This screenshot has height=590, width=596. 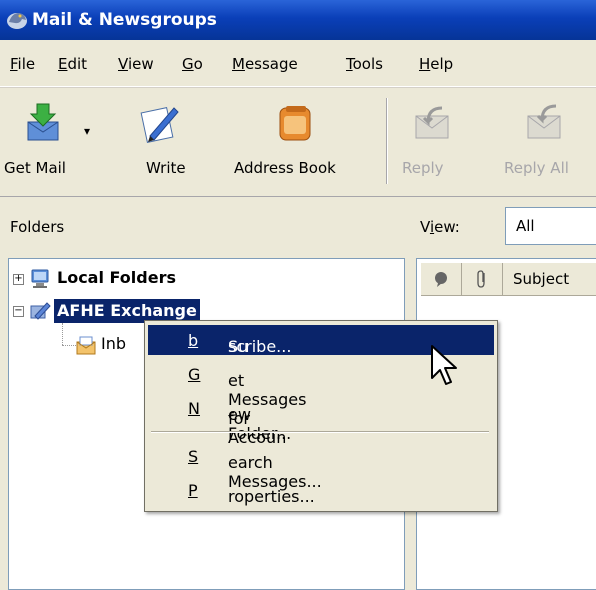 What do you see at coordinates (37, 227) in the screenshot?
I see `folders-header-label: Folders` at bounding box center [37, 227].